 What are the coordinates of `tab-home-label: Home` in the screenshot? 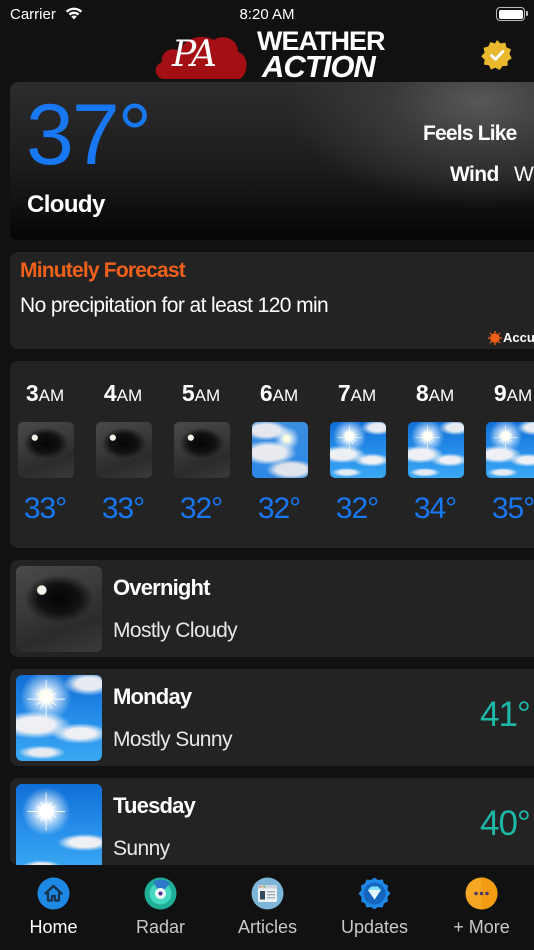 It's located at (53, 927).